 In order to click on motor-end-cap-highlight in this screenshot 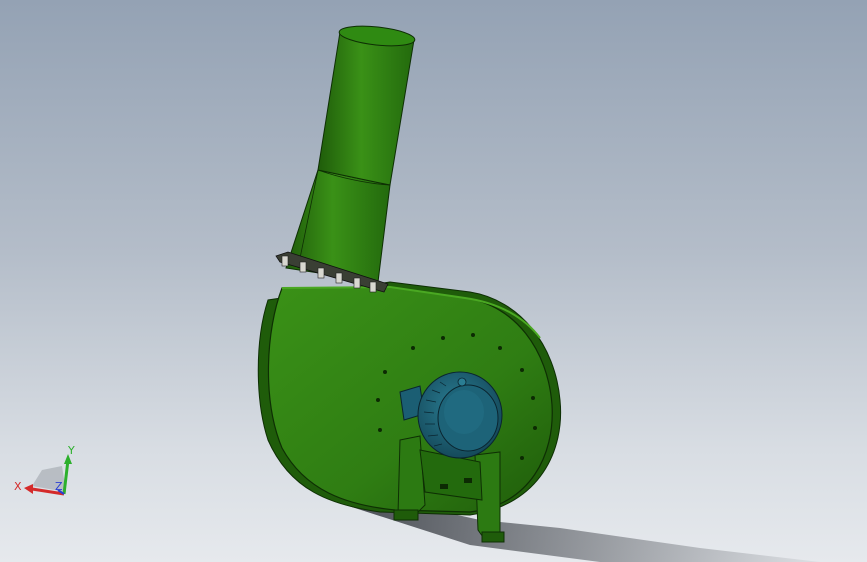, I will do `click(464, 412)`.